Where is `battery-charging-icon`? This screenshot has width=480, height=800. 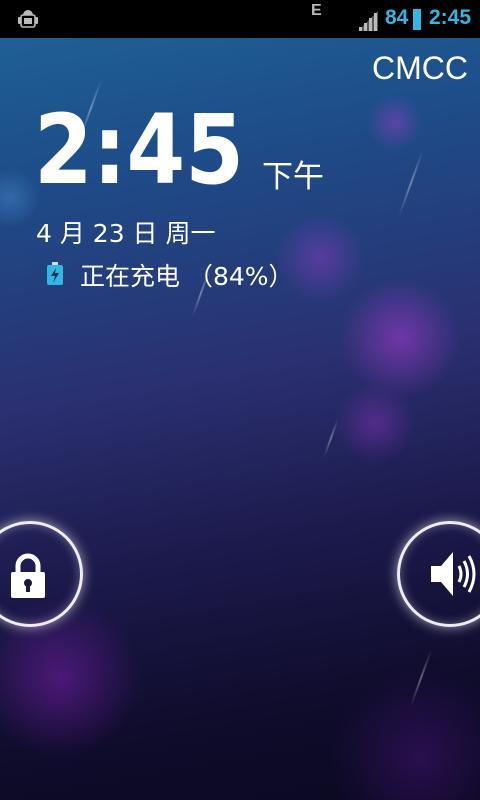
battery-charging-icon is located at coordinates (55, 273).